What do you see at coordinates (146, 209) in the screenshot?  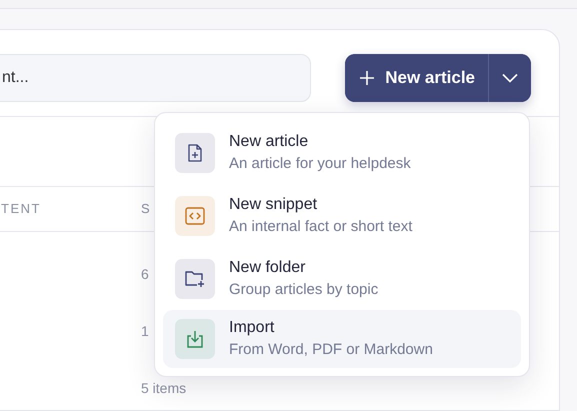 I see `column-header: S` at bounding box center [146, 209].